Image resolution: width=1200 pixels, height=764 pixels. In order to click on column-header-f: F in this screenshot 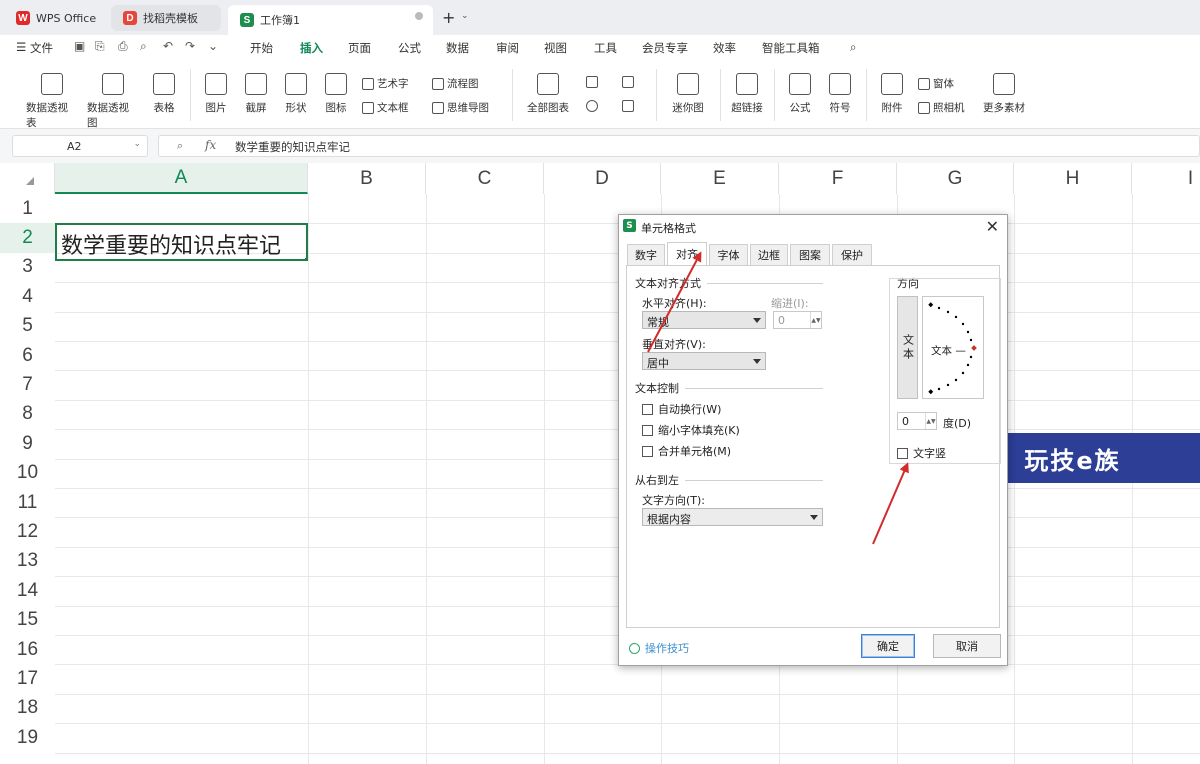, I will do `click(838, 178)`.